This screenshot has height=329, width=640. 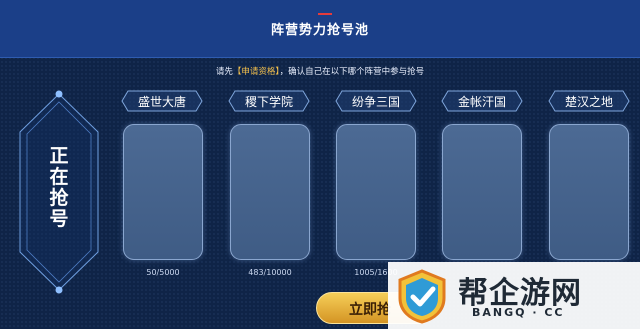 I want to click on faction-name: 稷下学院, so click(x=268, y=102).